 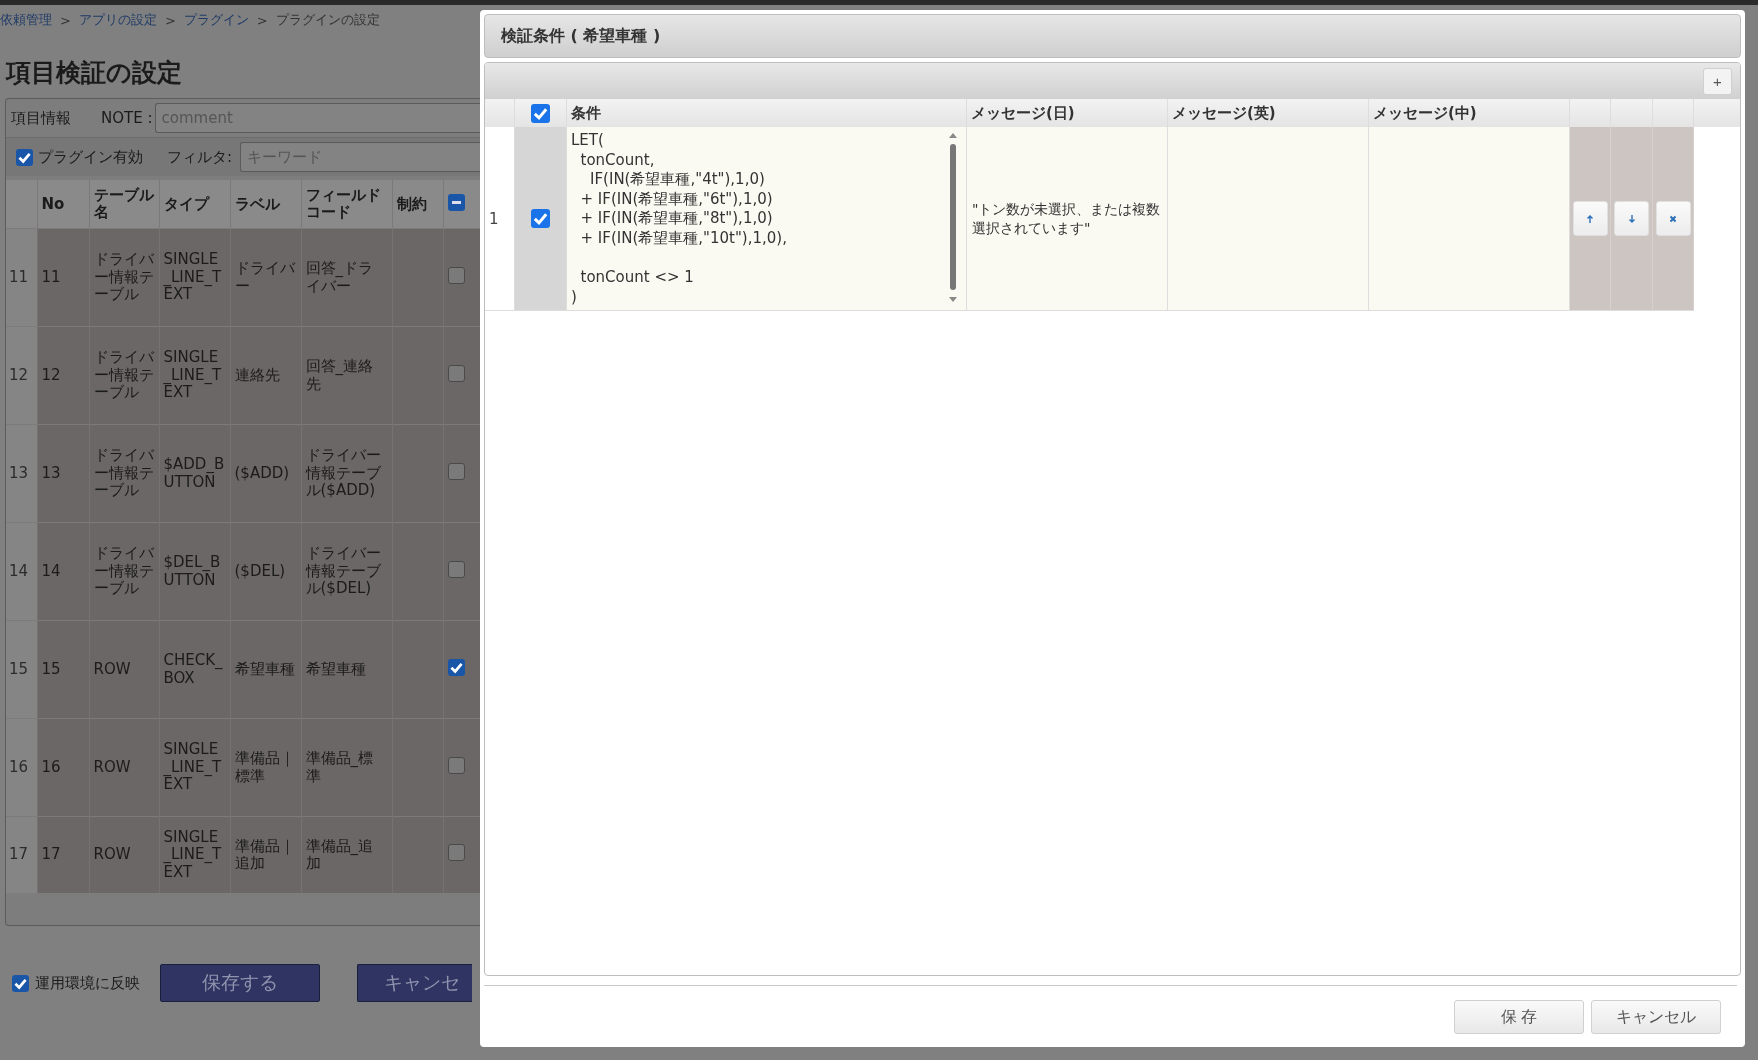 I want to click on message-text: "トン数が未選択、または複数選択されています", so click(x=1067, y=218).